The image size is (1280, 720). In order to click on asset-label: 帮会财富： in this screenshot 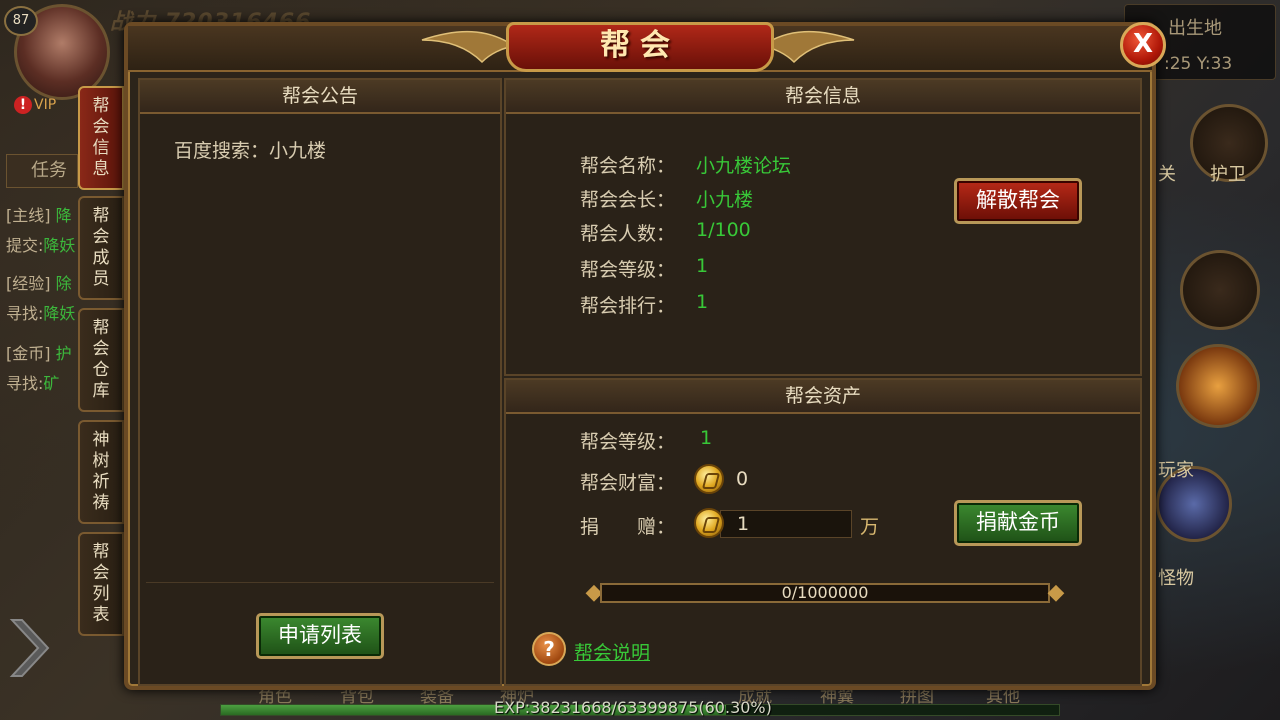, I will do `click(628, 483)`.